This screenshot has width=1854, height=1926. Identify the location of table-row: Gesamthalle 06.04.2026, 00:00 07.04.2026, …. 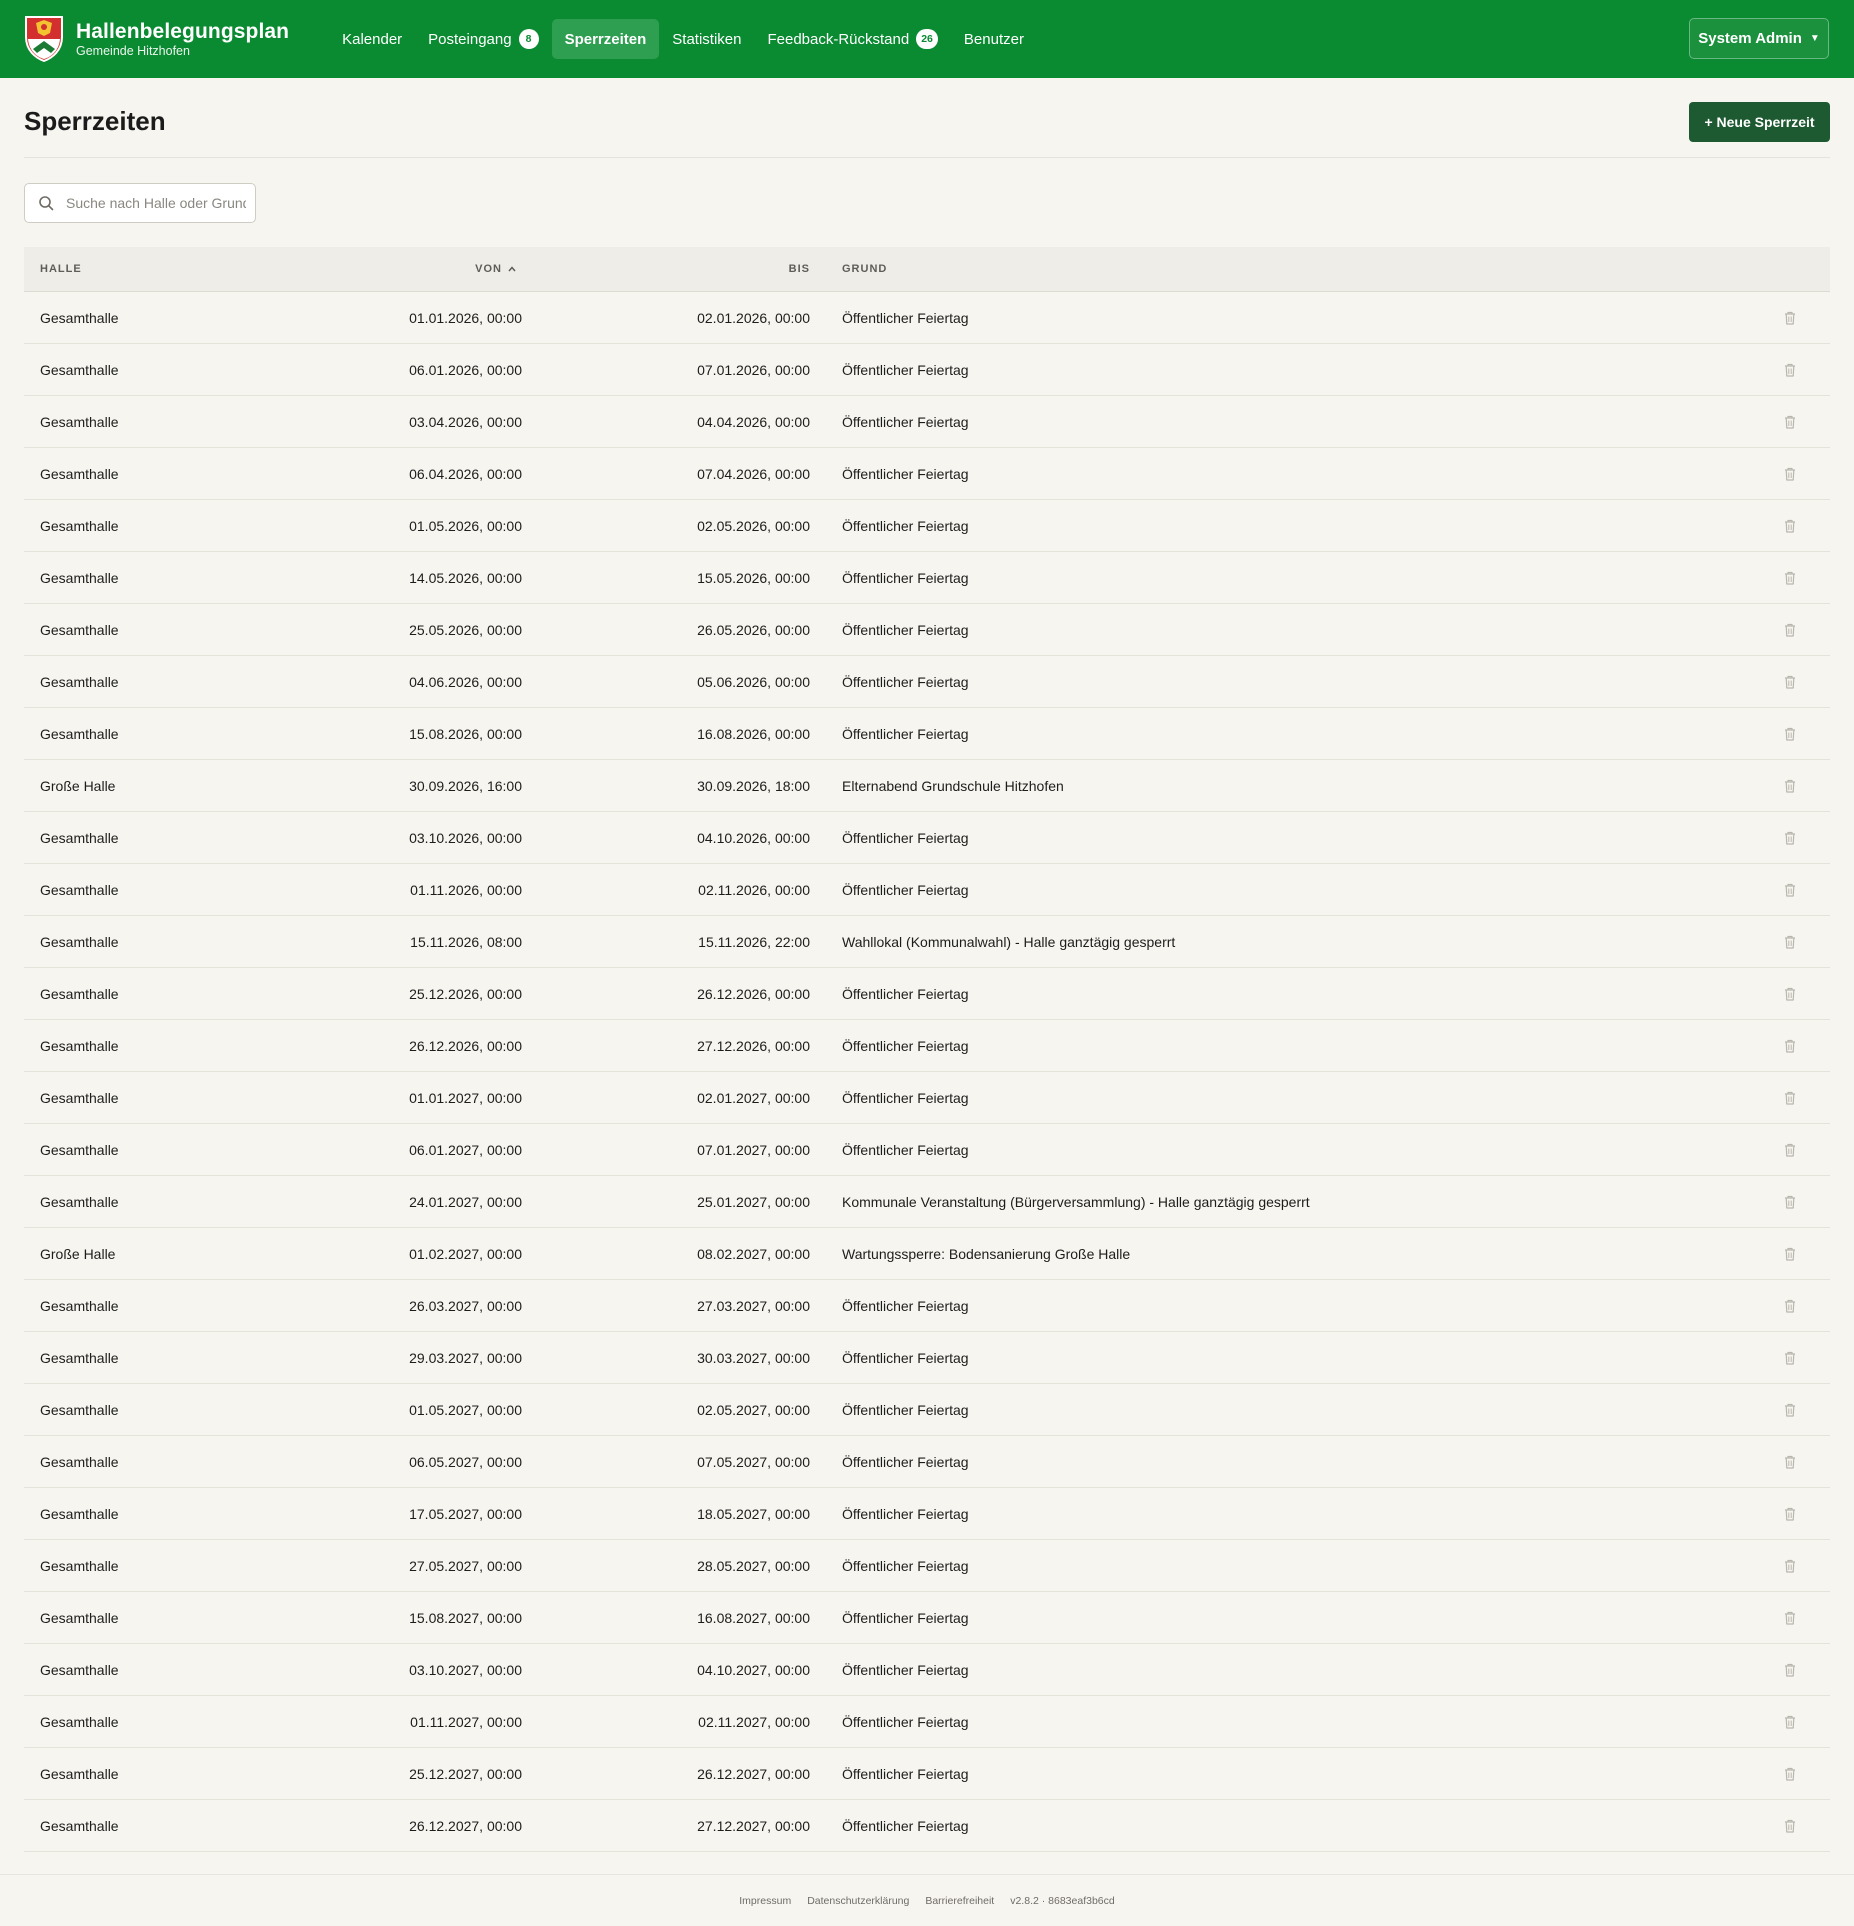
(927, 474).